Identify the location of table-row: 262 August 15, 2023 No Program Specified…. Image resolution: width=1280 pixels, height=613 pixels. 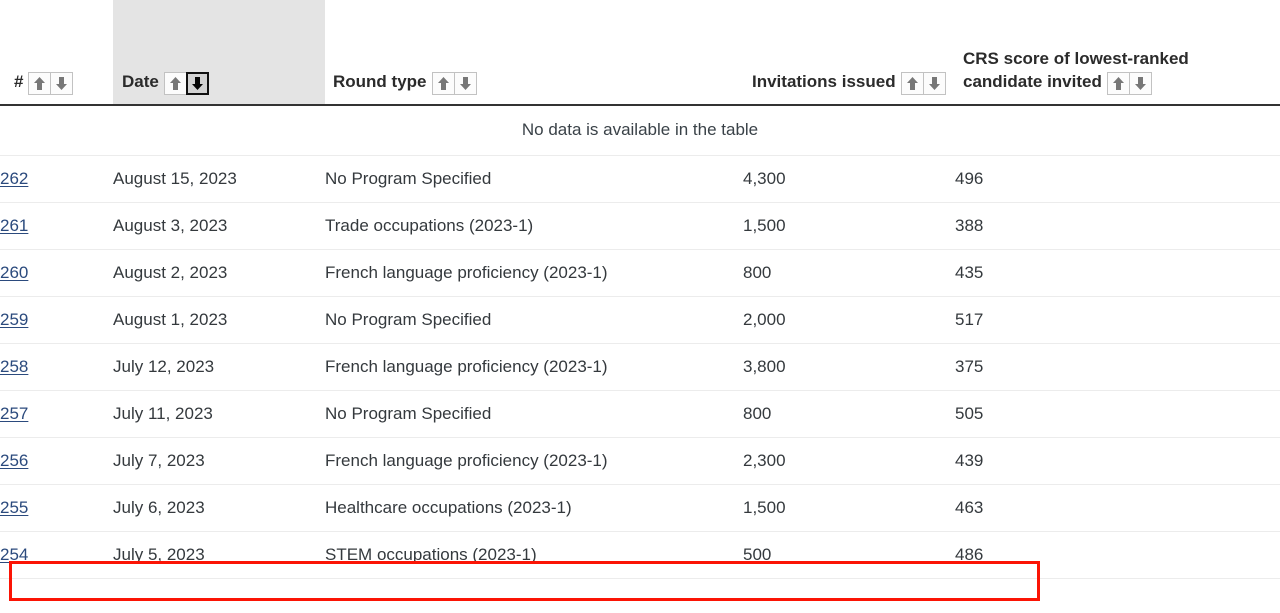
(640, 179).